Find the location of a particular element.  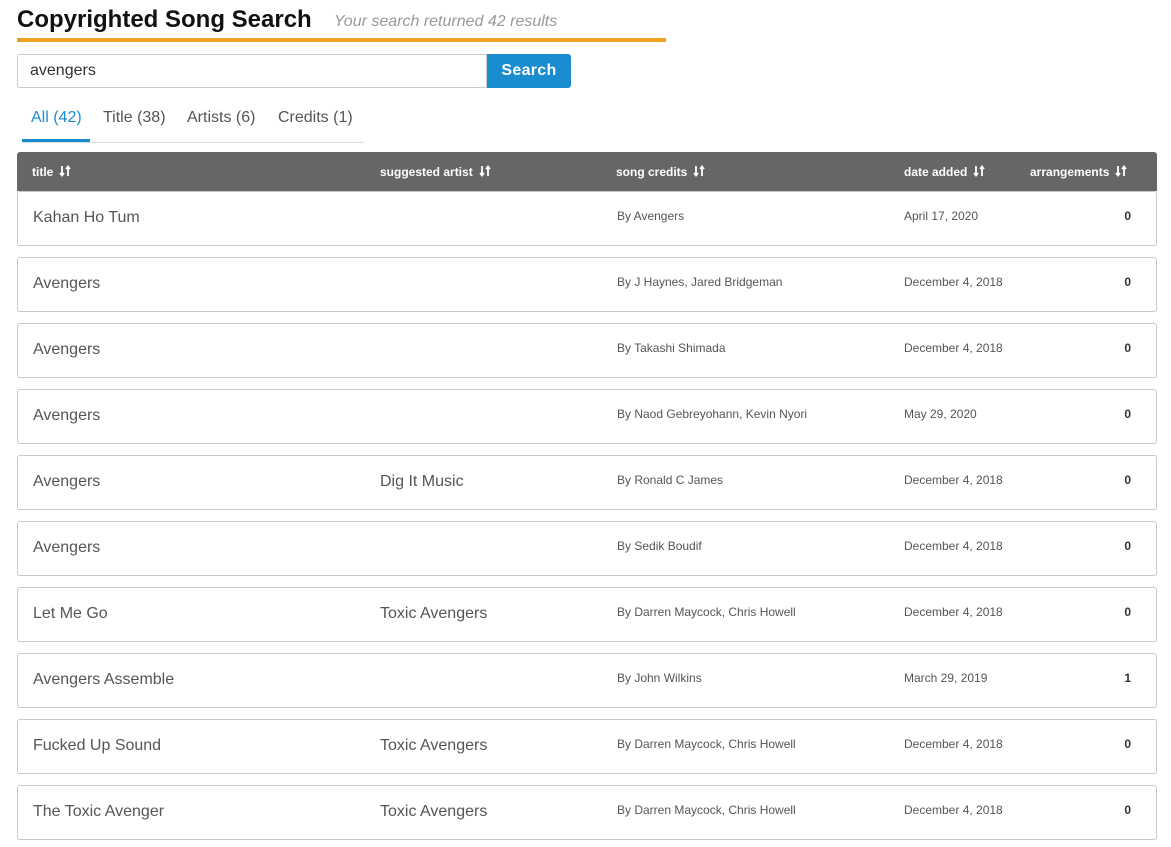

song-credits: By Sedik Boudif is located at coordinates (659, 546).